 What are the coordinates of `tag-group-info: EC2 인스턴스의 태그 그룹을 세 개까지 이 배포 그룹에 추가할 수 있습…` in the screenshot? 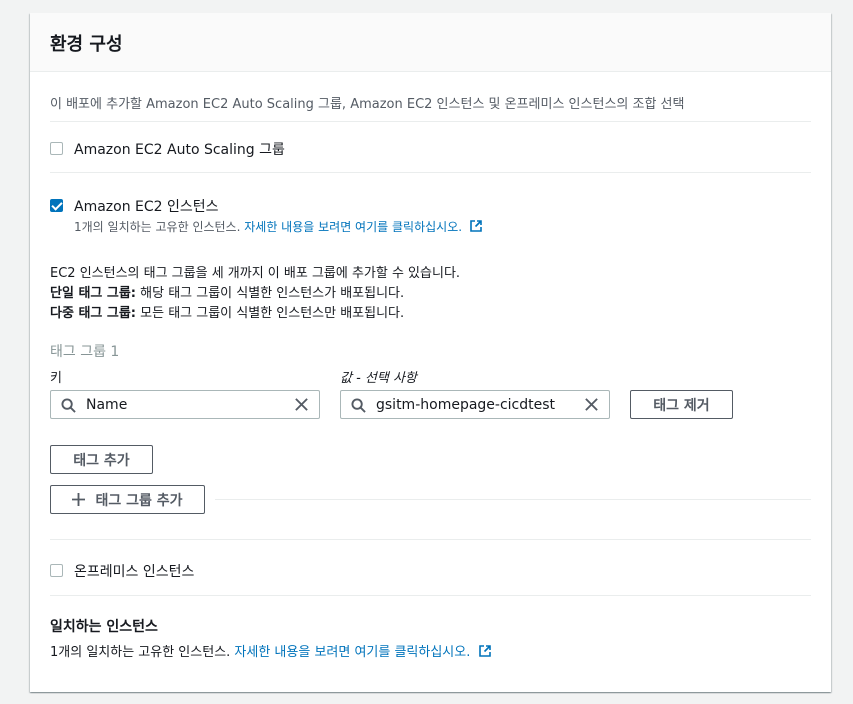 It's located at (430, 294).